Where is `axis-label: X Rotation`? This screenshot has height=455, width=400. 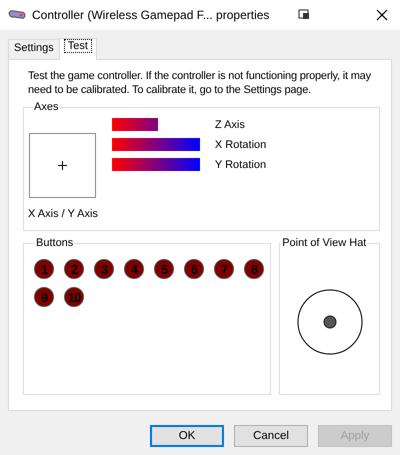 axis-label: X Rotation is located at coordinates (240, 144).